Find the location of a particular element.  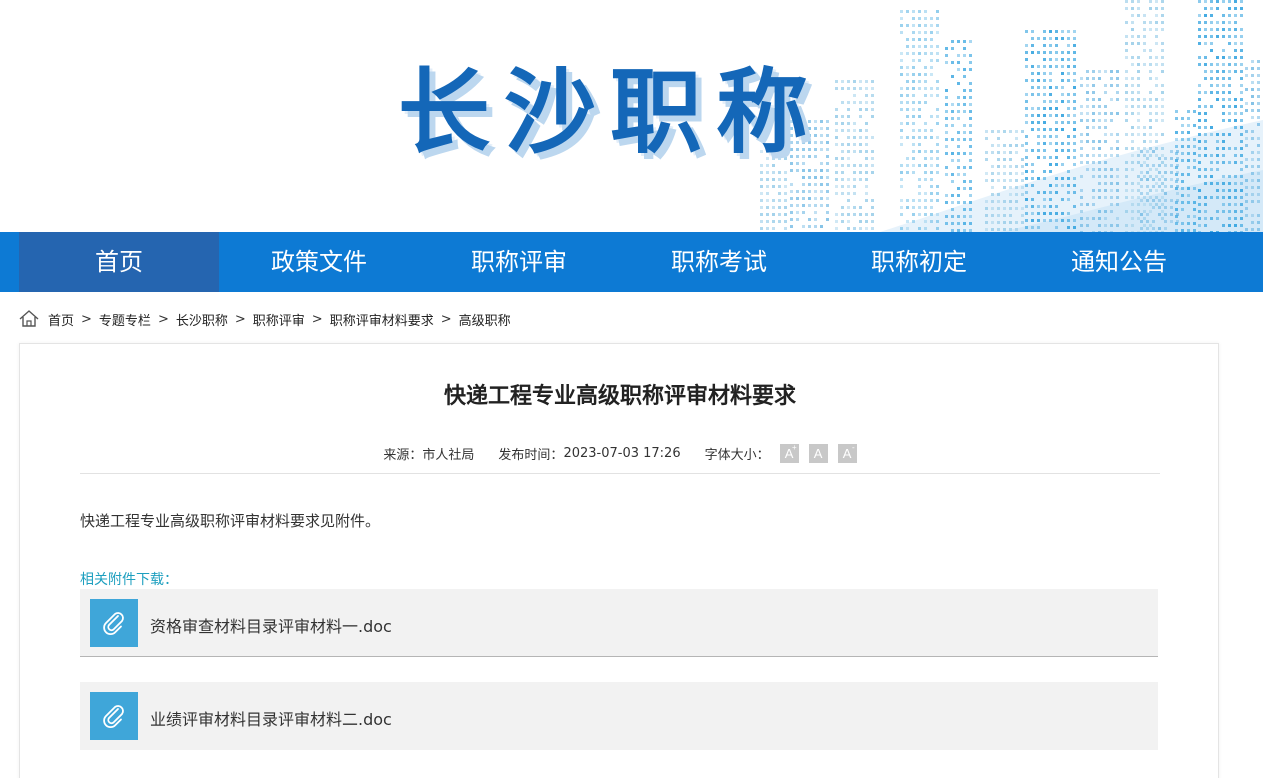

attachment-name: 业绩评审材料目录评审材料二.doc is located at coordinates (271, 718).